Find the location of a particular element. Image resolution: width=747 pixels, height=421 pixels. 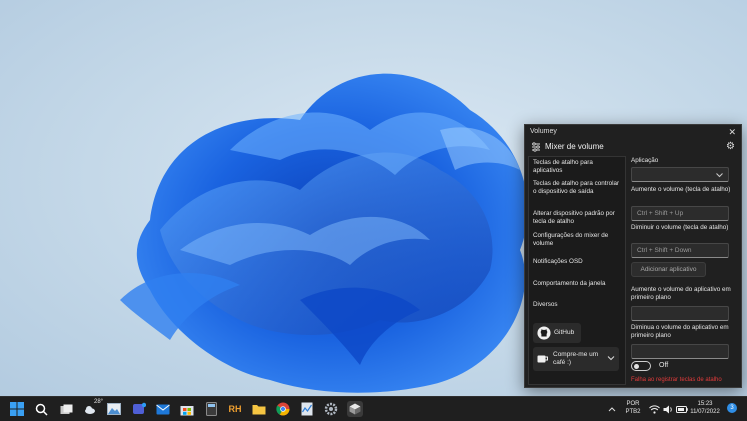

fg-vol-down-field is located at coordinates (680, 351).